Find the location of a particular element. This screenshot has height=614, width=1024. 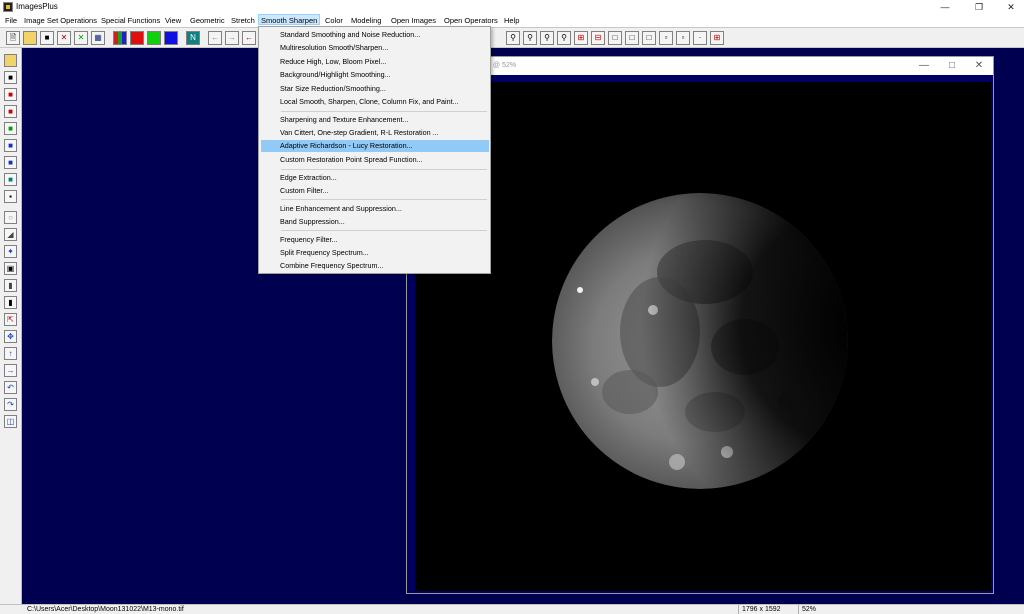

frame-smaller-icon: ▫ is located at coordinates (666, 38).